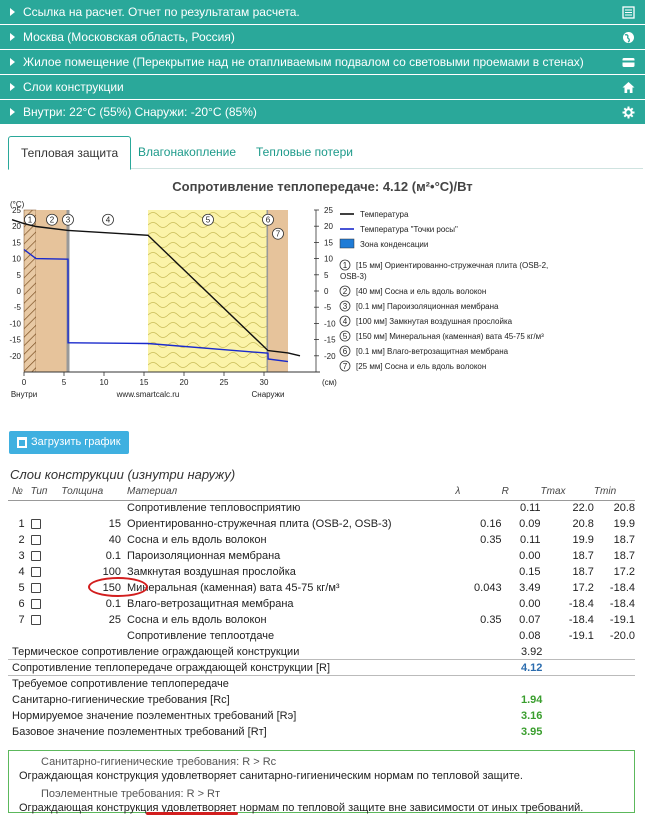  Describe the element at coordinates (628, 12) in the screenshot. I see `list-icon` at that location.